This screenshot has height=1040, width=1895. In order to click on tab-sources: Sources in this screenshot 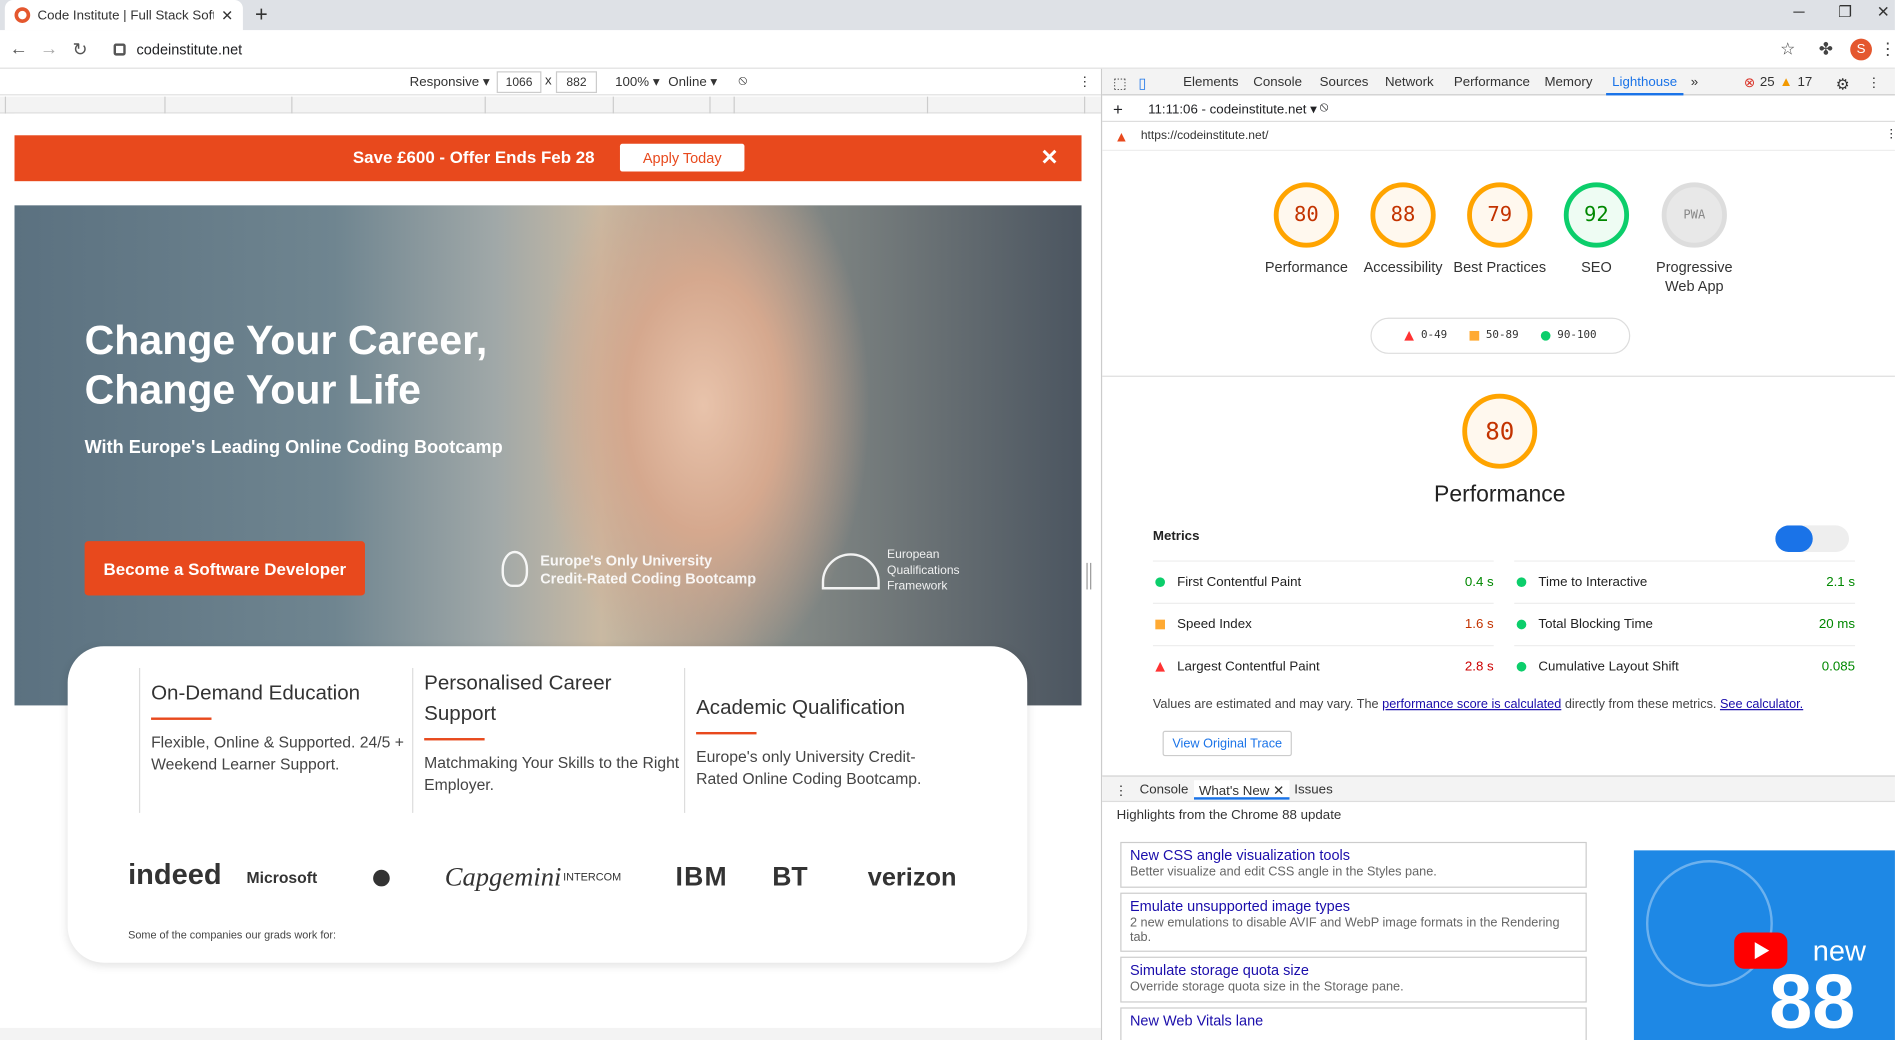, I will do `click(1344, 82)`.